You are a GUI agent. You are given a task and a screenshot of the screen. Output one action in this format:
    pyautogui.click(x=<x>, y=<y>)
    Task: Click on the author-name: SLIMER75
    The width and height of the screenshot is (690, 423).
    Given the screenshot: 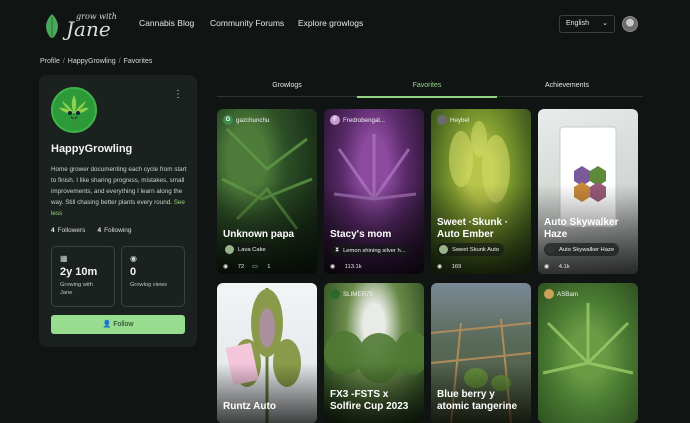 What is the action you would take?
    pyautogui.click(x=358, y=294)
    